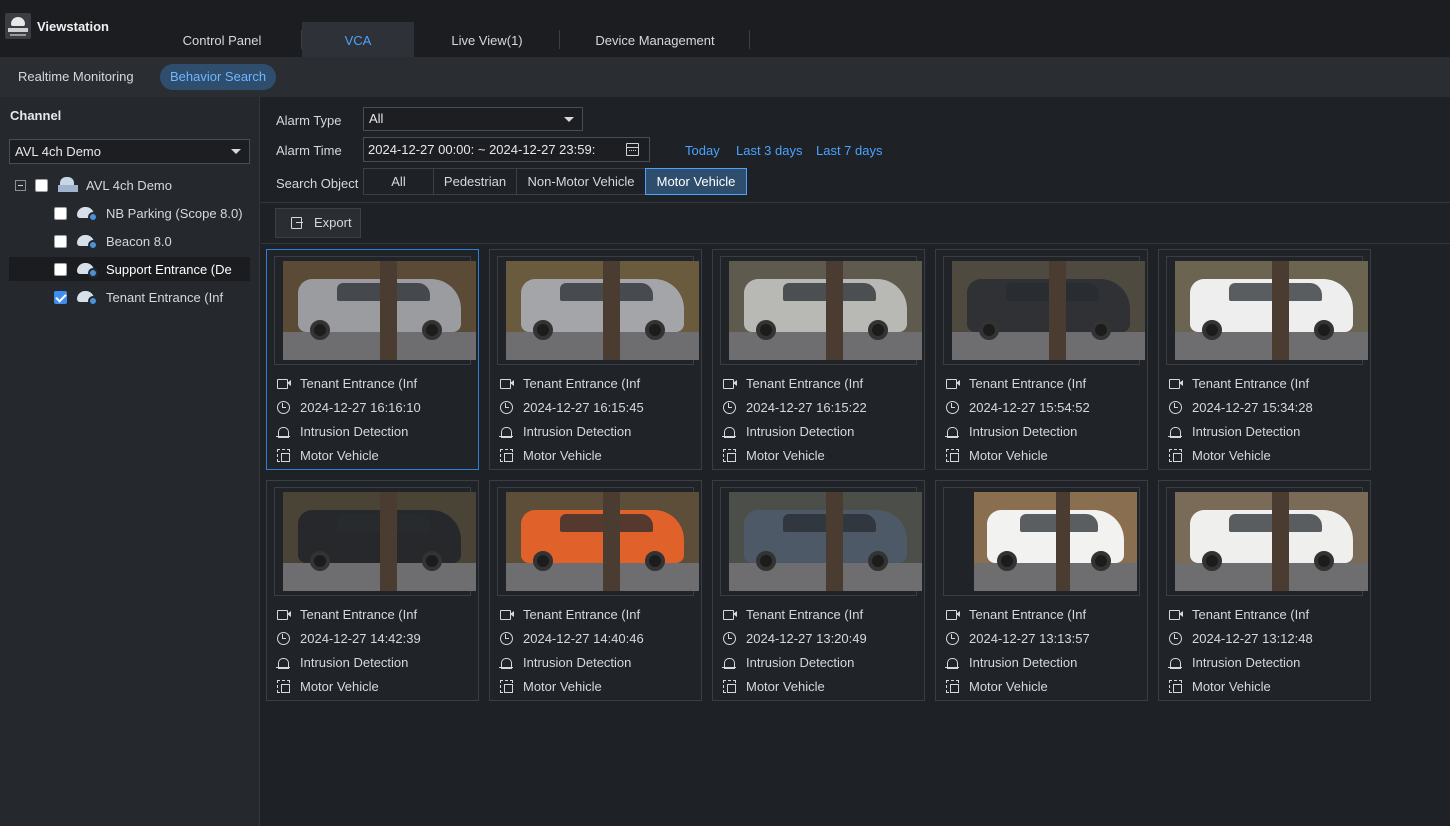  I want to click on root-checkbox, so click(41, 185).